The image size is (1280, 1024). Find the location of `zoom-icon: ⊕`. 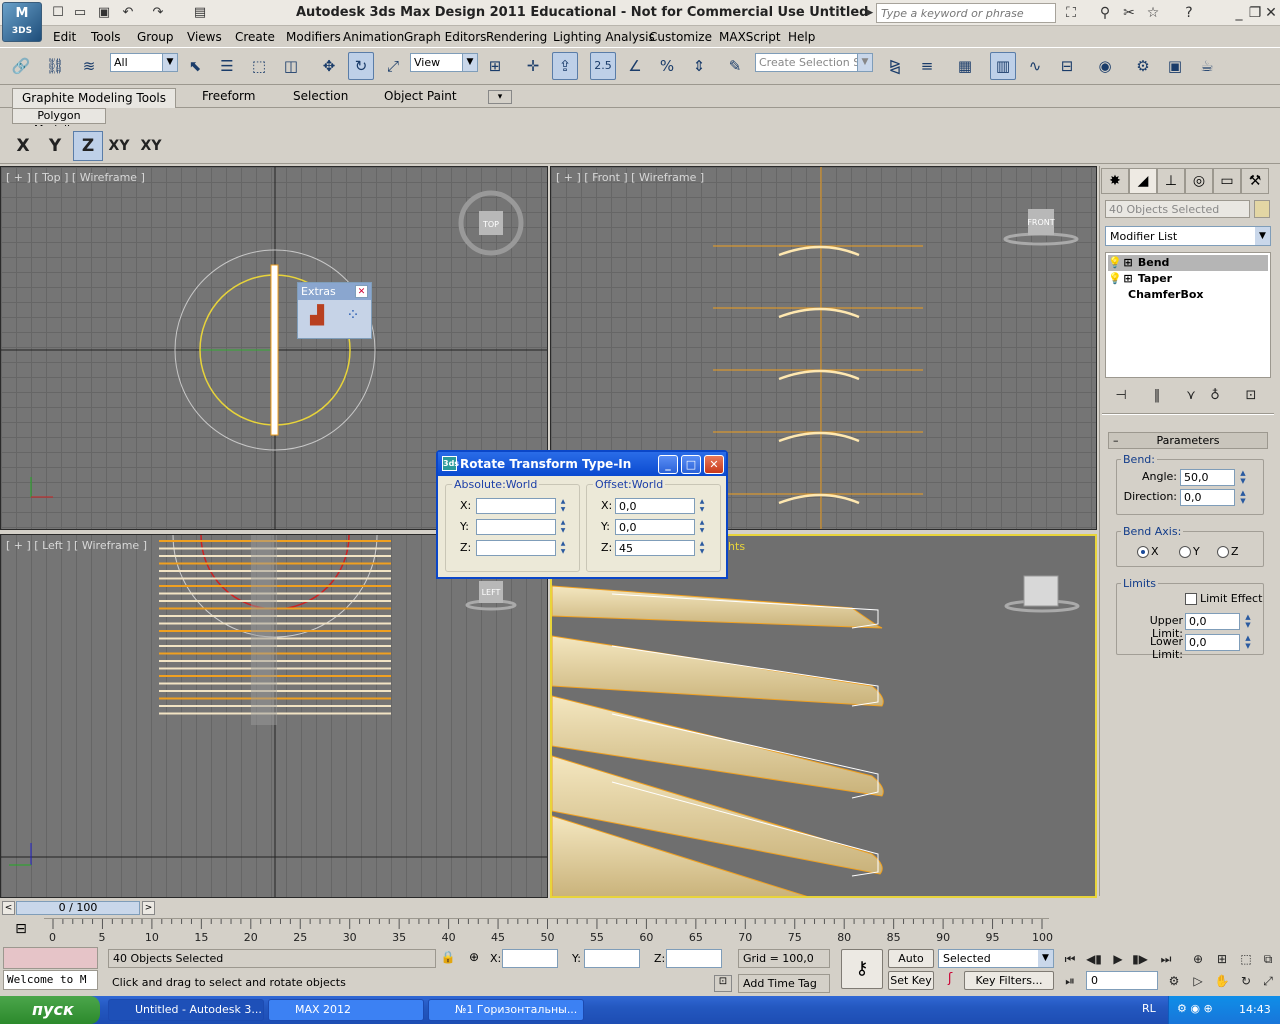

zoom-icon: ⊕ is located at coordinates (1198, 959).